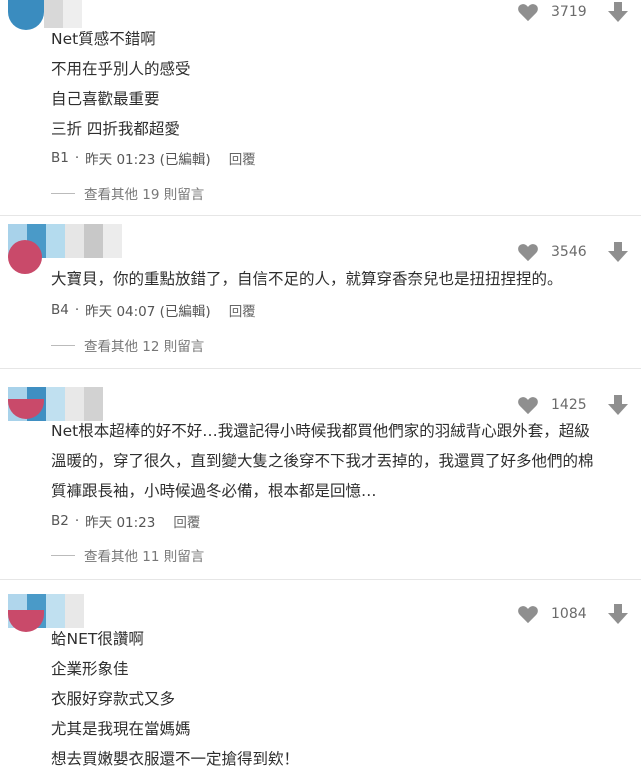 This screenshot has width=641, height=777. What do you see at coordinates (569, 405) in the screenshot?
I see `like-count: 1425` at bounding box center [569, 405].